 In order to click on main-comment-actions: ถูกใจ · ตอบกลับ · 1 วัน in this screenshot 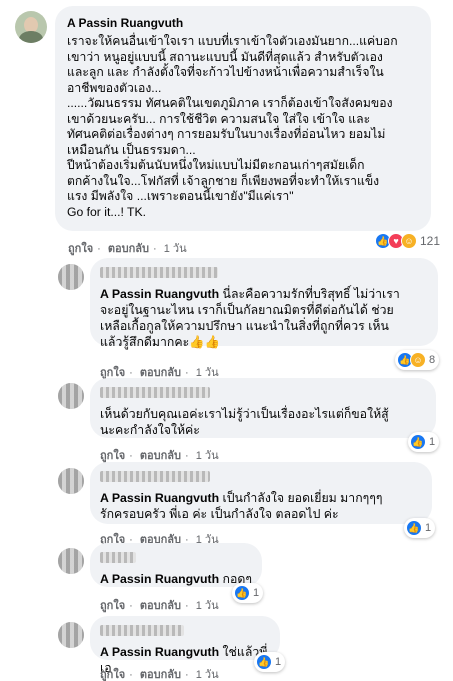, I will do `click(127, 249)`.